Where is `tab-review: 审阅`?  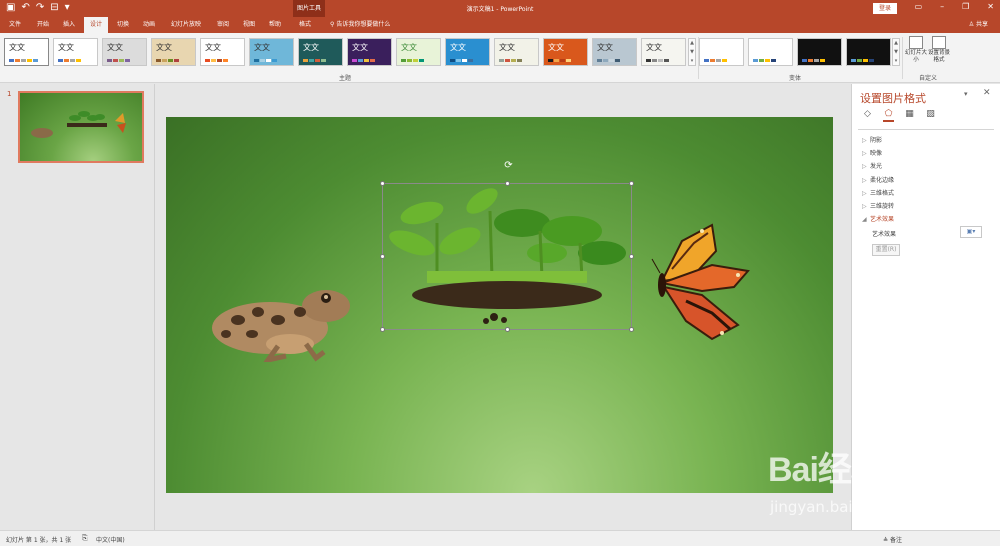 tab-review: 审阅 is located at coordinates (223, 25).